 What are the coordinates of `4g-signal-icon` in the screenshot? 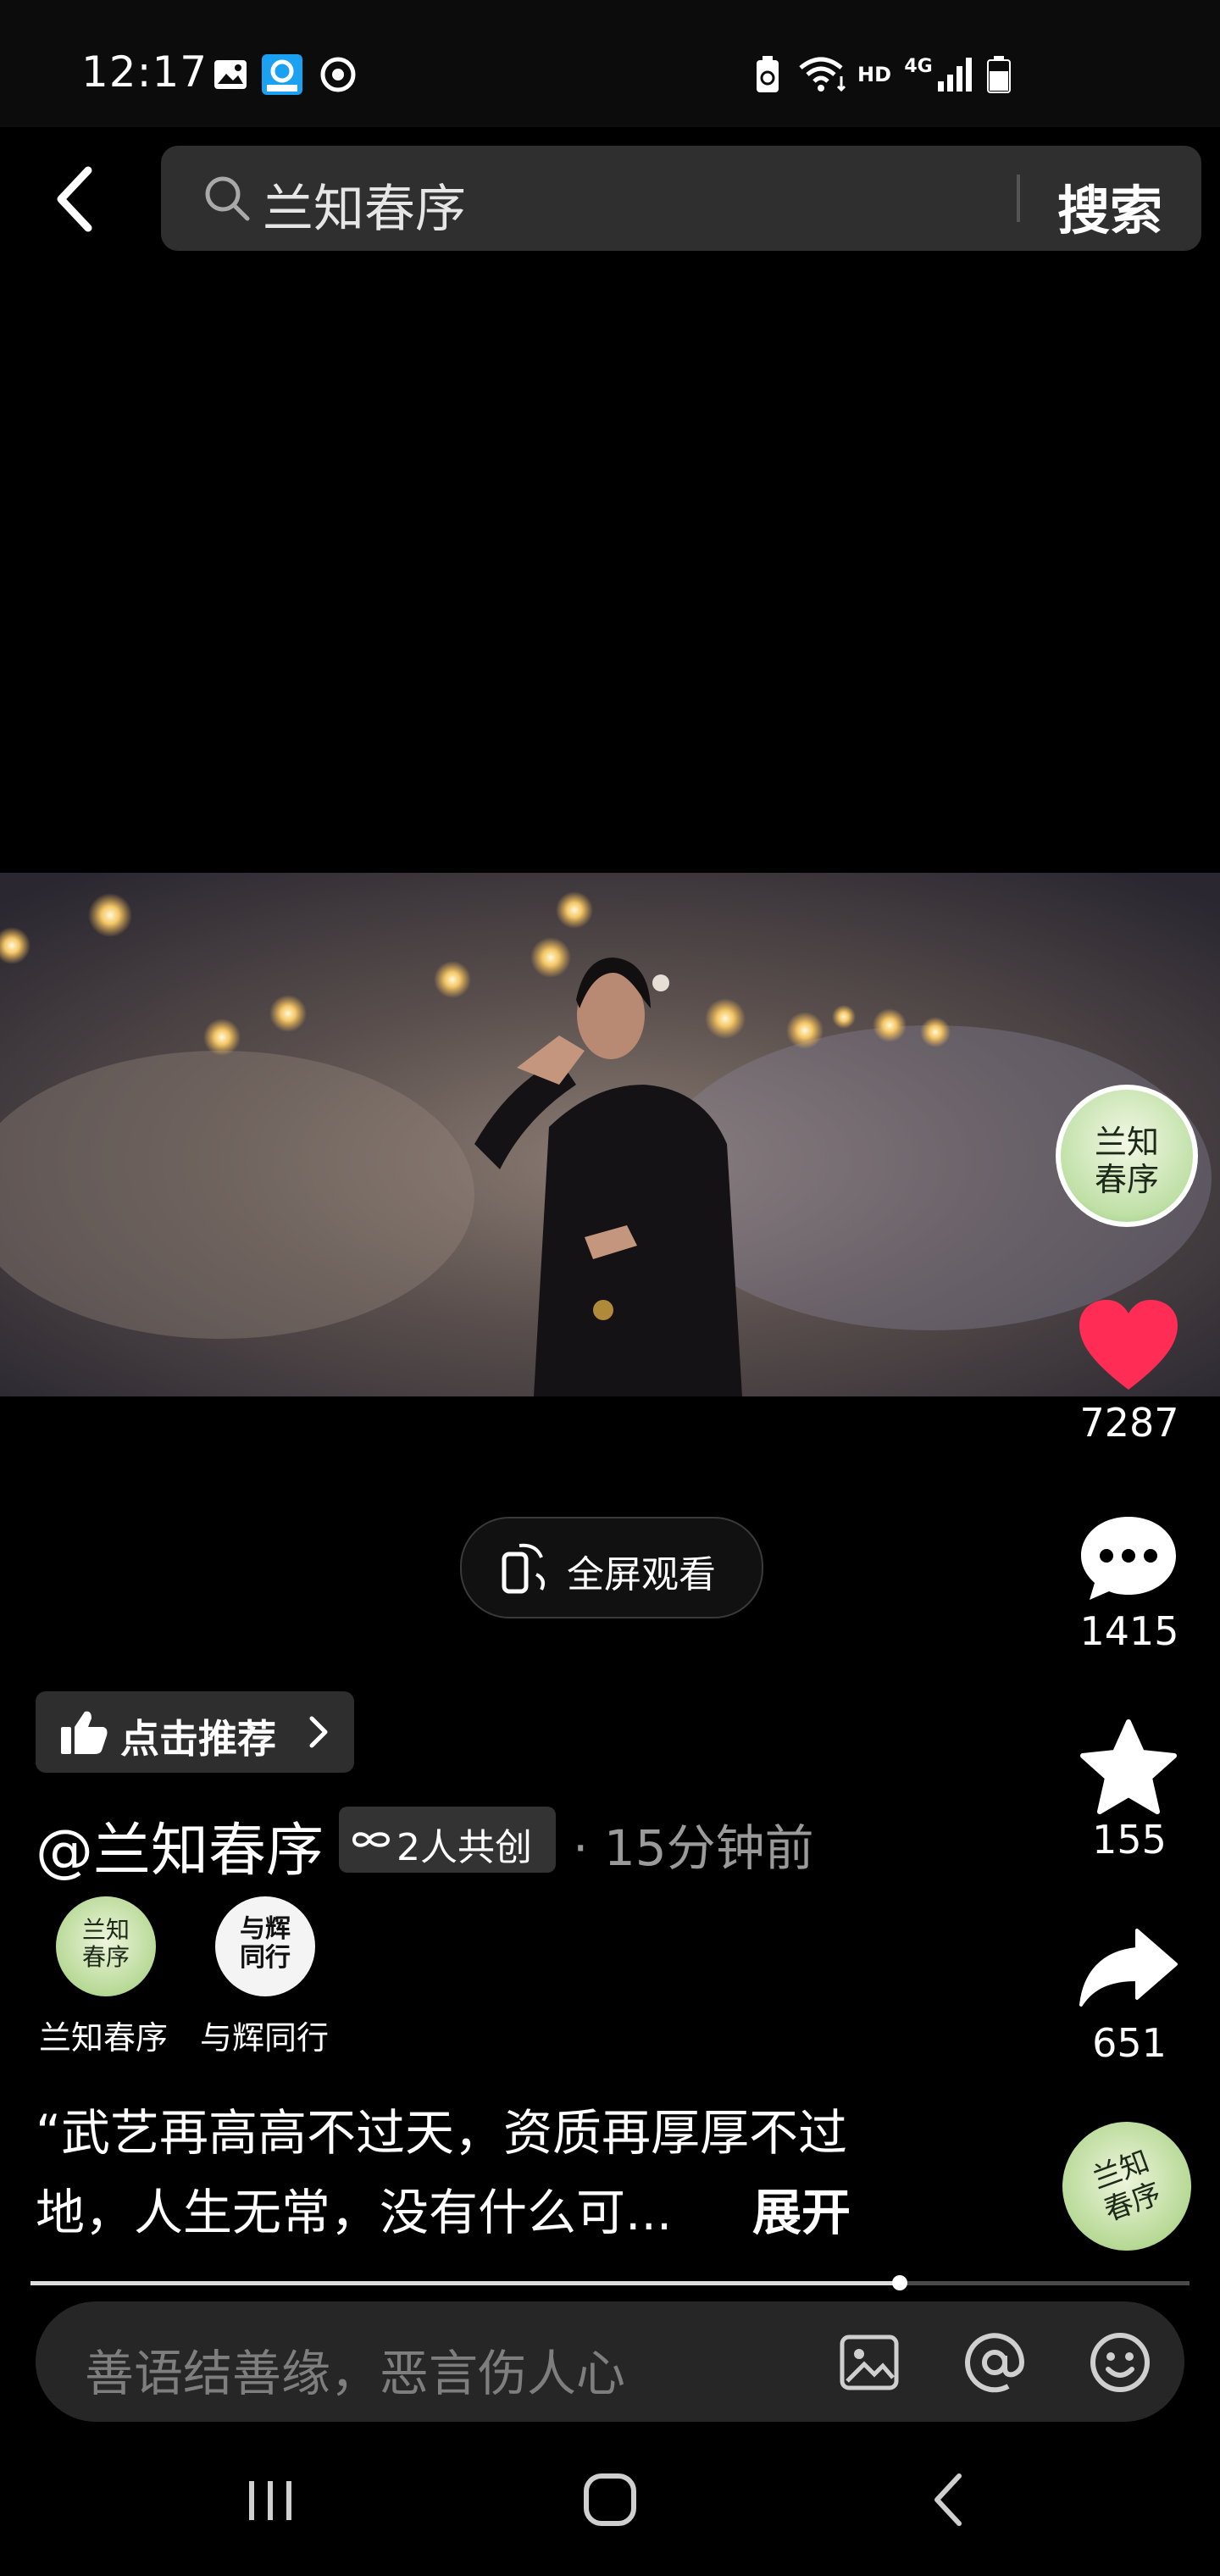 It's located at (954, 74).